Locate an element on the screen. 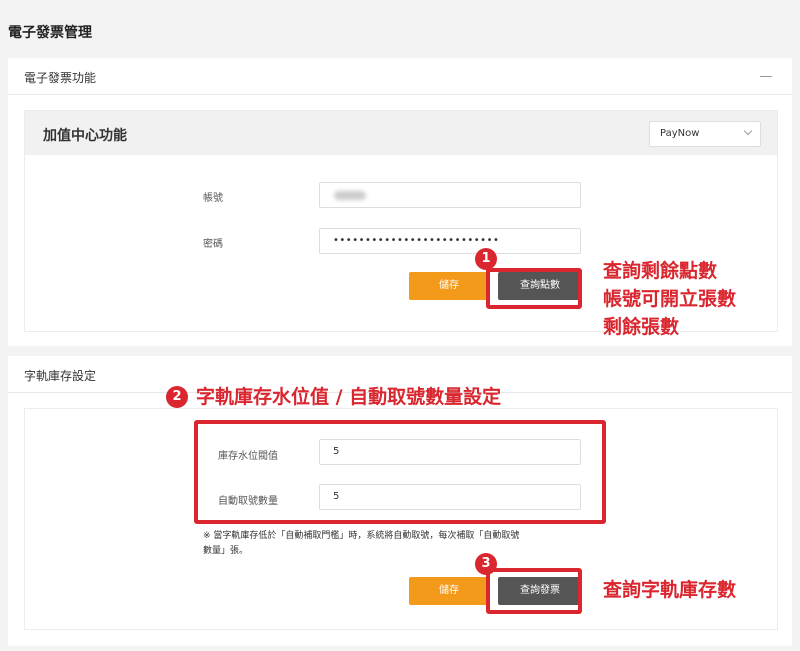 This screenshot has height=651, width=800. annotation-text-3: 查詢字軌庫存數 is located at coordinates (670, 590).